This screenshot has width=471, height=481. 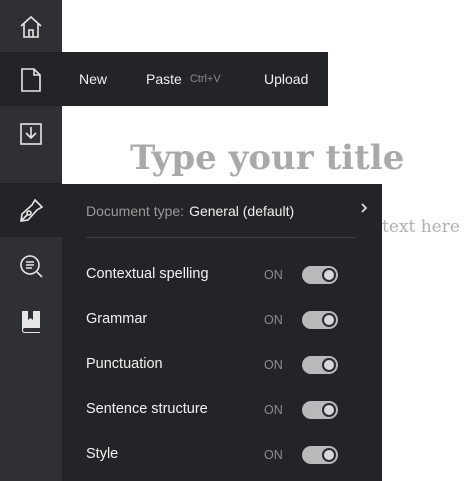 I want to click on chevron-right-icon, so click(x=364, y=208).